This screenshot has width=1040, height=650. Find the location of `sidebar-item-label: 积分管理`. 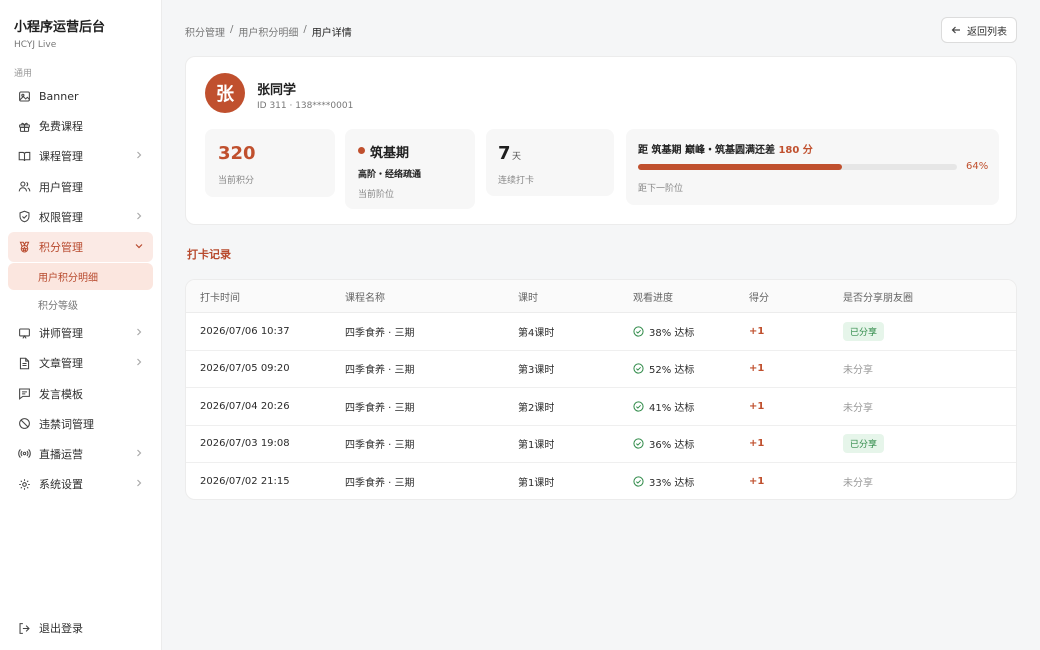

sidebar-item-label: 积分管理 is located at coordinates (61, 248).